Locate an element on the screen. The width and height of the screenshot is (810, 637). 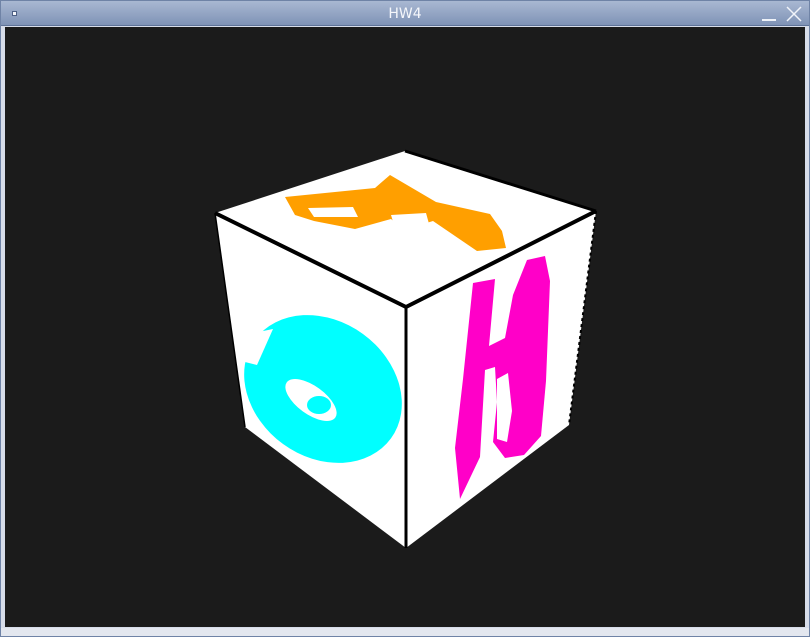
title-bar: HW4 is located at coordinates (405, 13).